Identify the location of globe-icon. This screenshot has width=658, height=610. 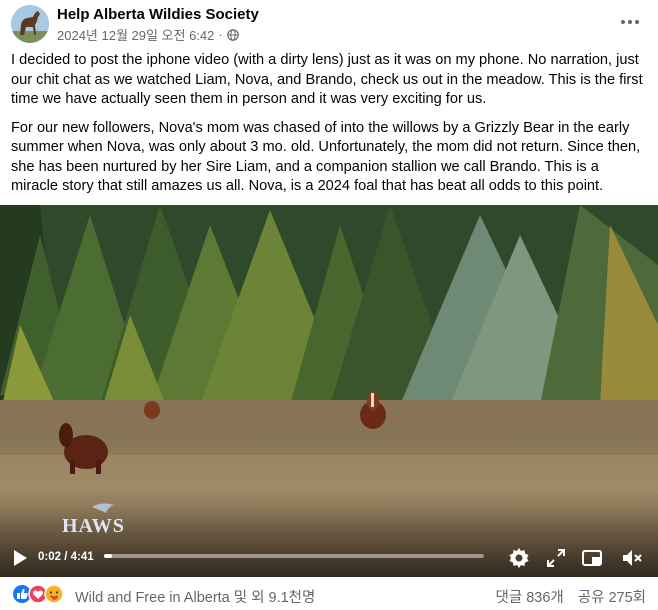
(232, 34).